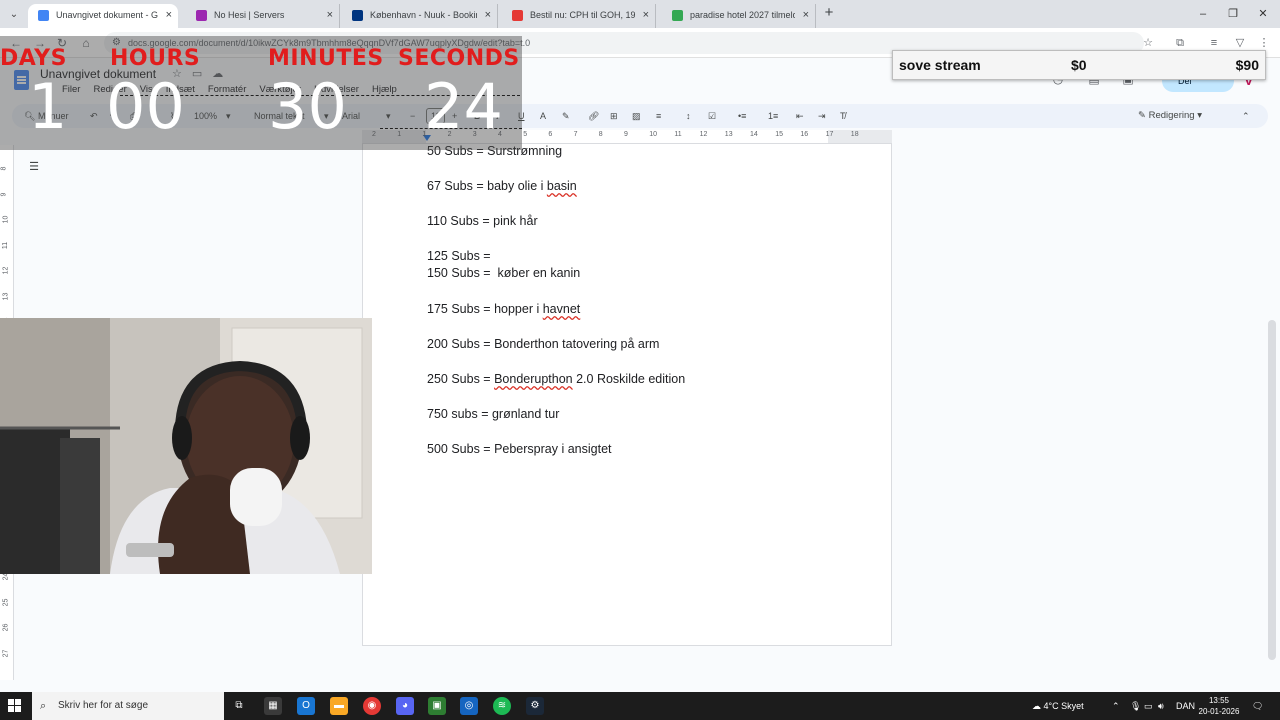 This screenshot has height=720, width=1280. I want to click on line-spacing-icon: ↕, so click(688, 116).